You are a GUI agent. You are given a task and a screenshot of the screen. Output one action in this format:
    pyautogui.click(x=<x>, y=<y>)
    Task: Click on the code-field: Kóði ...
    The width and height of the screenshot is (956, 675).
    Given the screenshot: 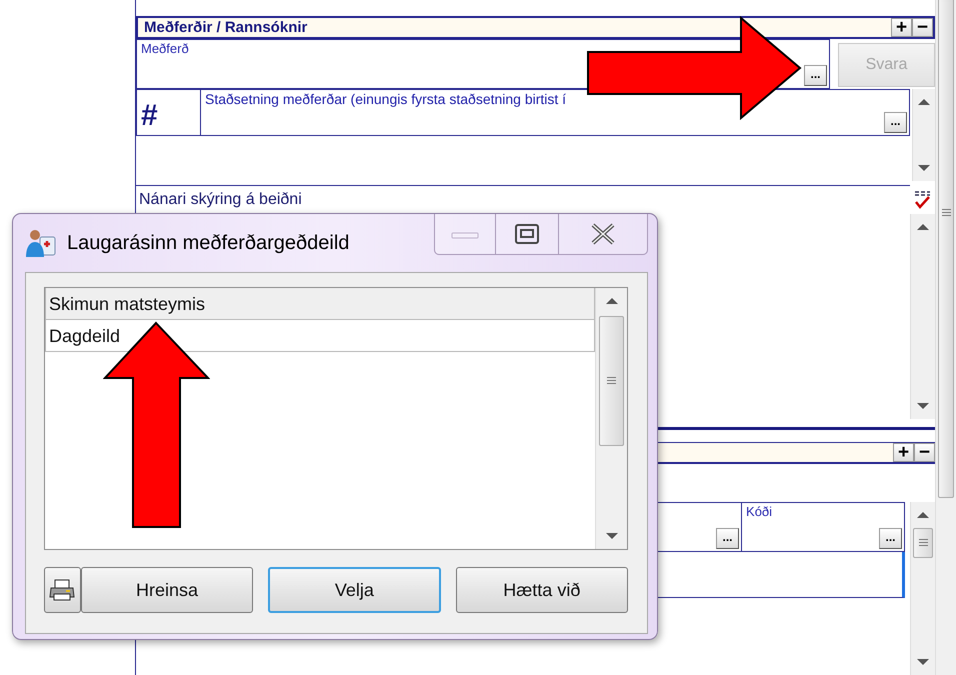 What is the action you would take?
    pyautogui.click(x=824, y=527)
    